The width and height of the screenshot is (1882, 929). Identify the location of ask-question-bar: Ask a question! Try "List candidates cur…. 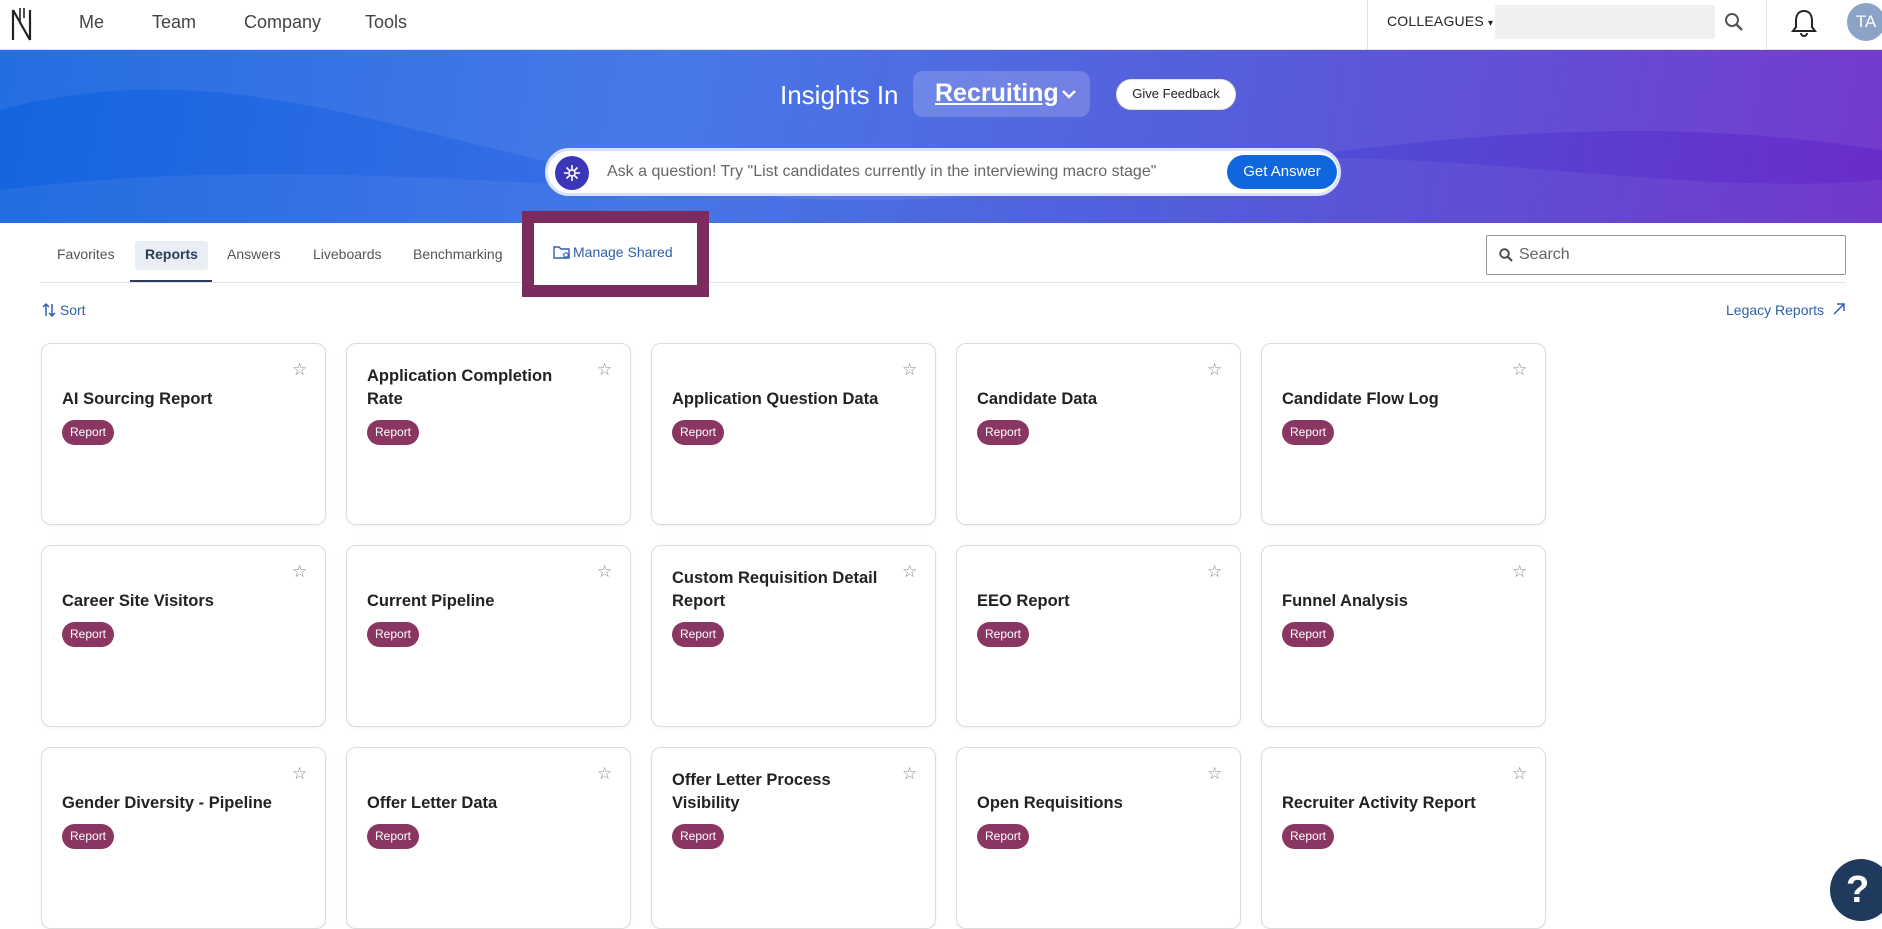
(943, 172).